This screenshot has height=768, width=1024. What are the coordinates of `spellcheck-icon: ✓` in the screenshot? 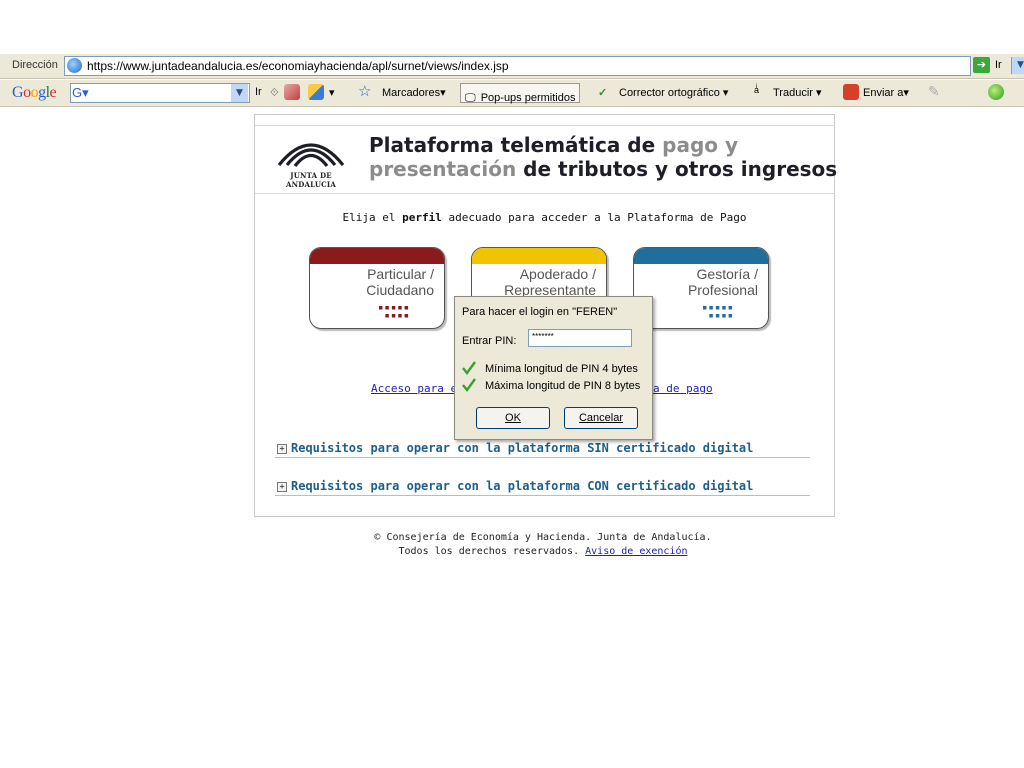 It's located at (602, 92).